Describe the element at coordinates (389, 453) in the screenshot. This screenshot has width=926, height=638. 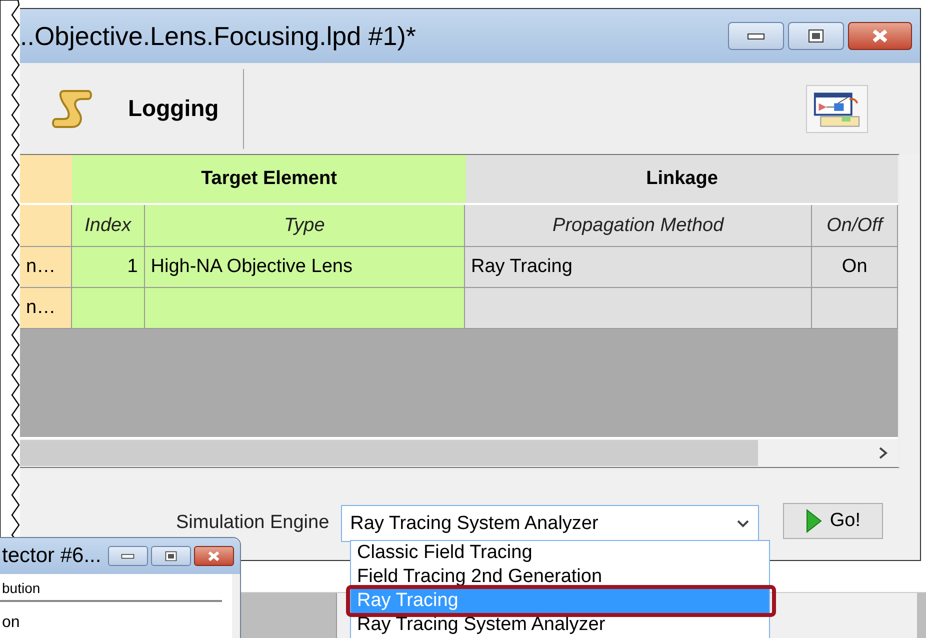
I see `scrollbar-thumb` at that location.